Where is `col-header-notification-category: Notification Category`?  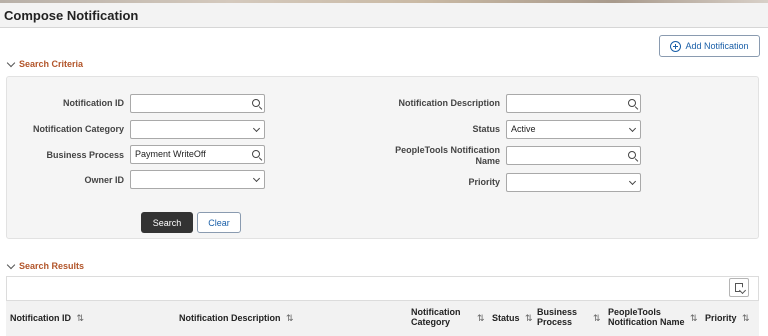
col-header-notification-category: Notification Category is located at coordinates (436, 317).